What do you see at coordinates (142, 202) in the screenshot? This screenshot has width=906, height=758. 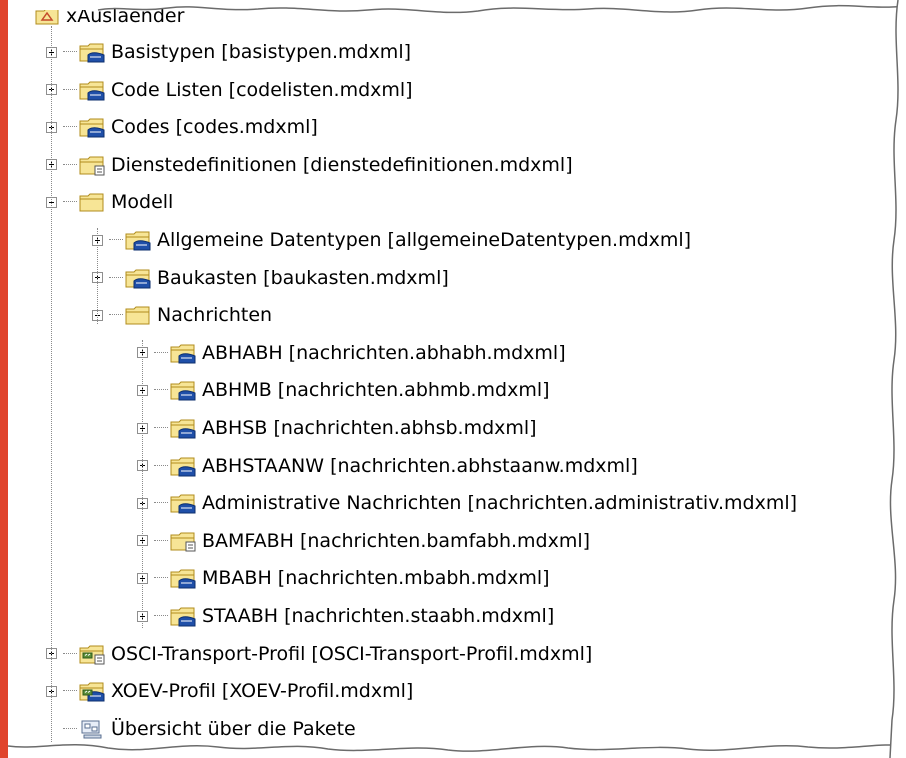 I see `tree-item-label: Modell` at bounding box center [142, 202].